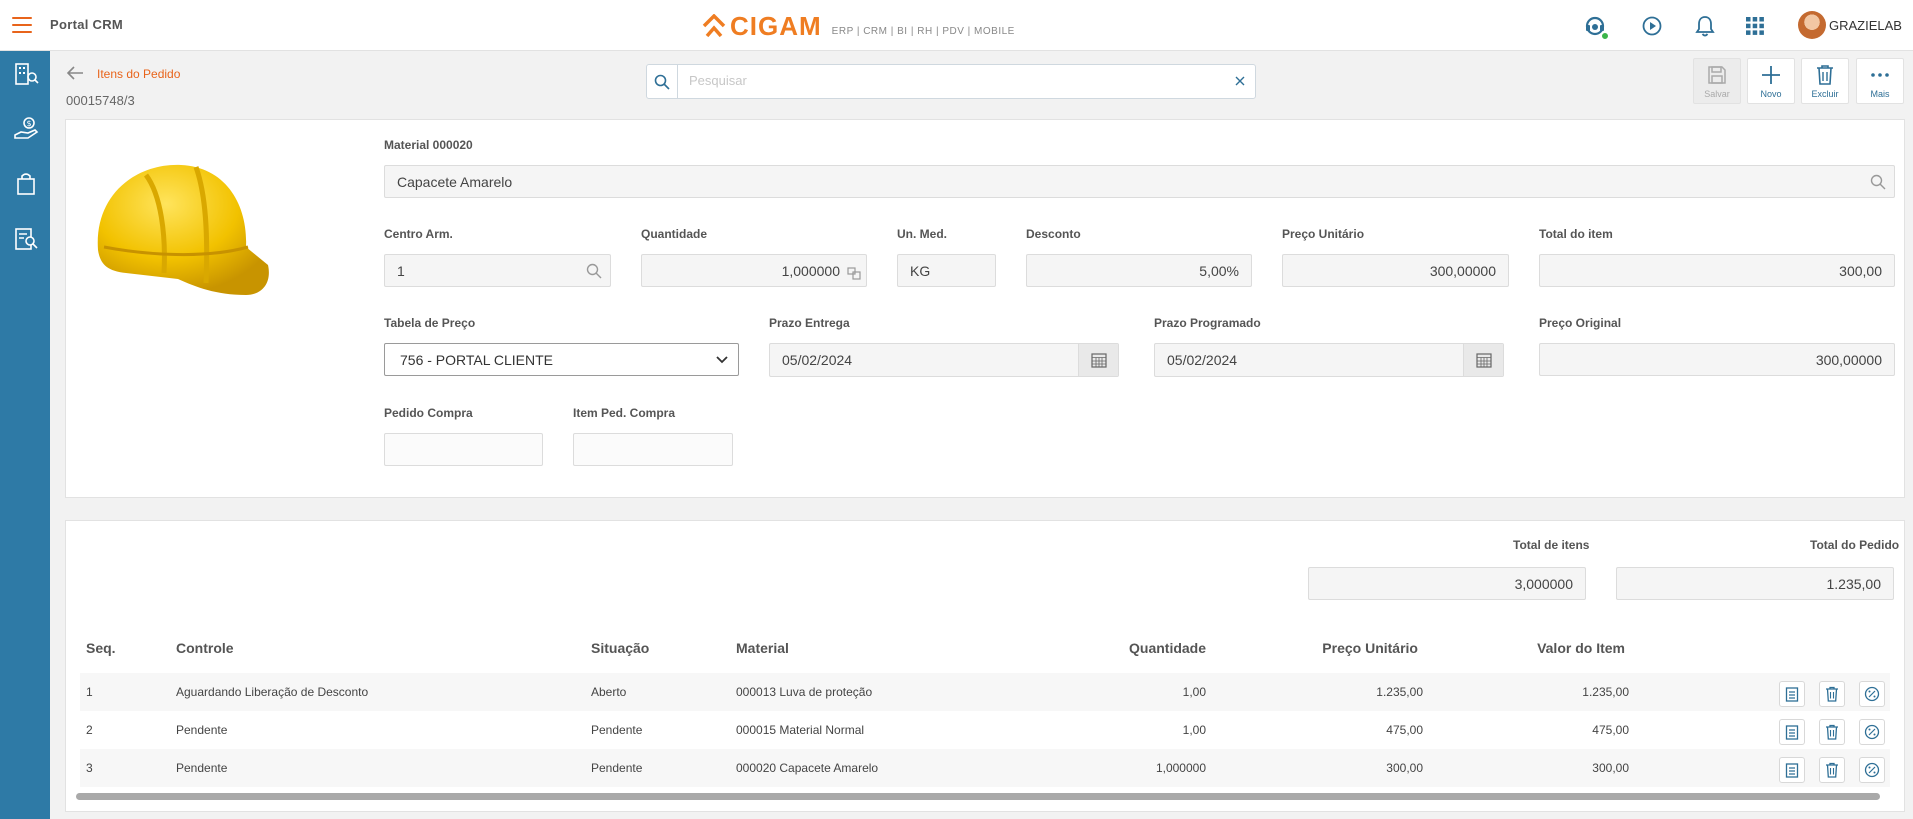 Image resolution: width=1913 pixels, height=819 pixels. What do you see at coordinates (754, 270) in the screenshot?
I see `quantidade-field: 1,000000` at bounding box center [754, 270].